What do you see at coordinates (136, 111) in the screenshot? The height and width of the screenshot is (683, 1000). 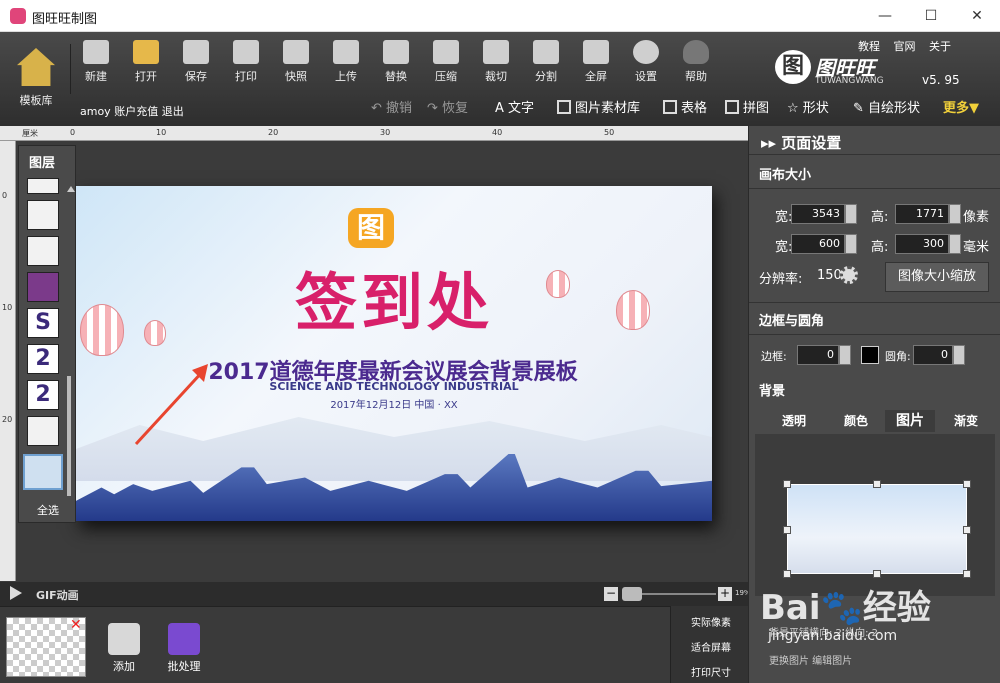 I see `recharge-link: 账户充值` at bounding box center [136, 111].